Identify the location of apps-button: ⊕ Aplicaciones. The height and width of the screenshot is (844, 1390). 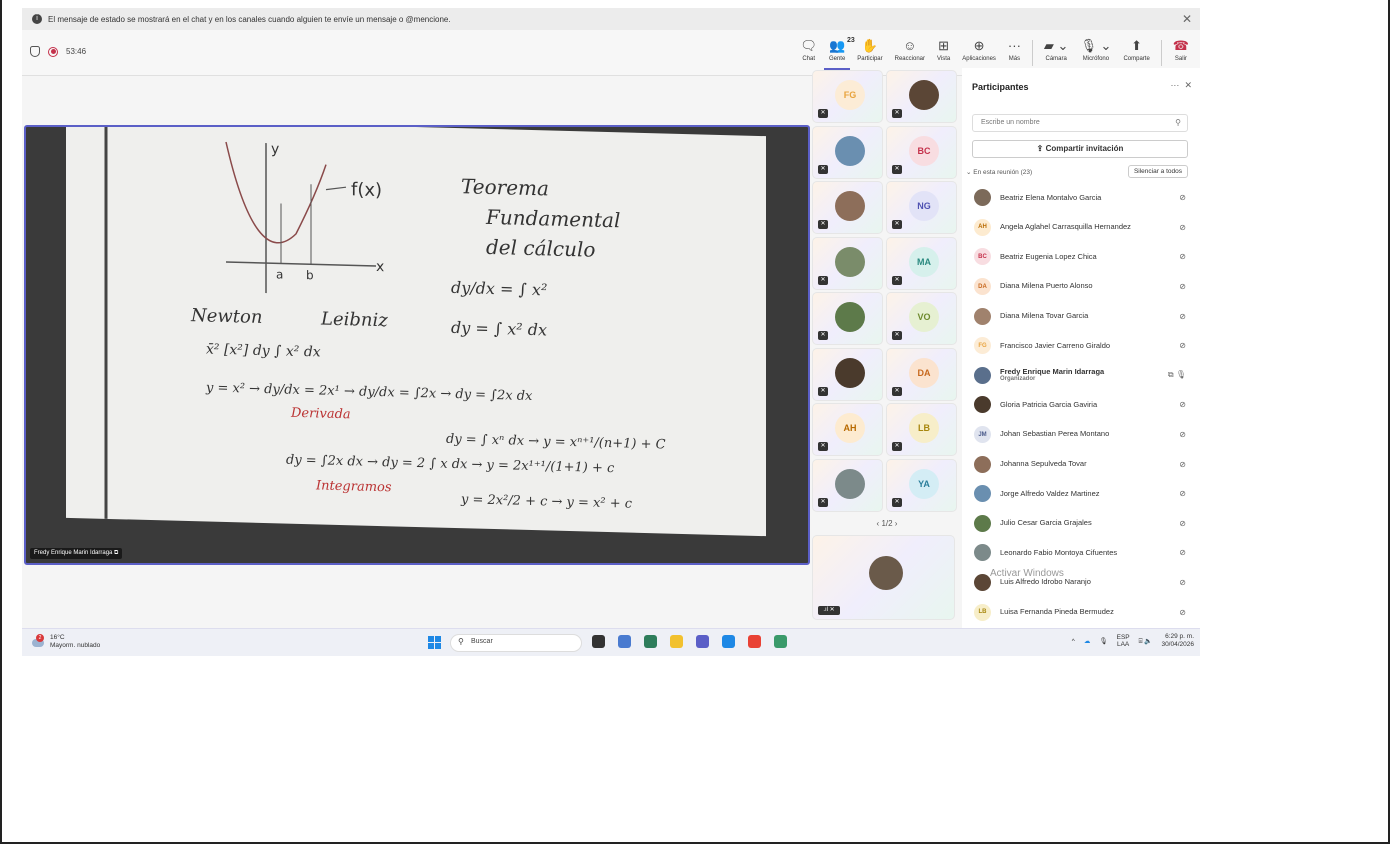
(979, 53).